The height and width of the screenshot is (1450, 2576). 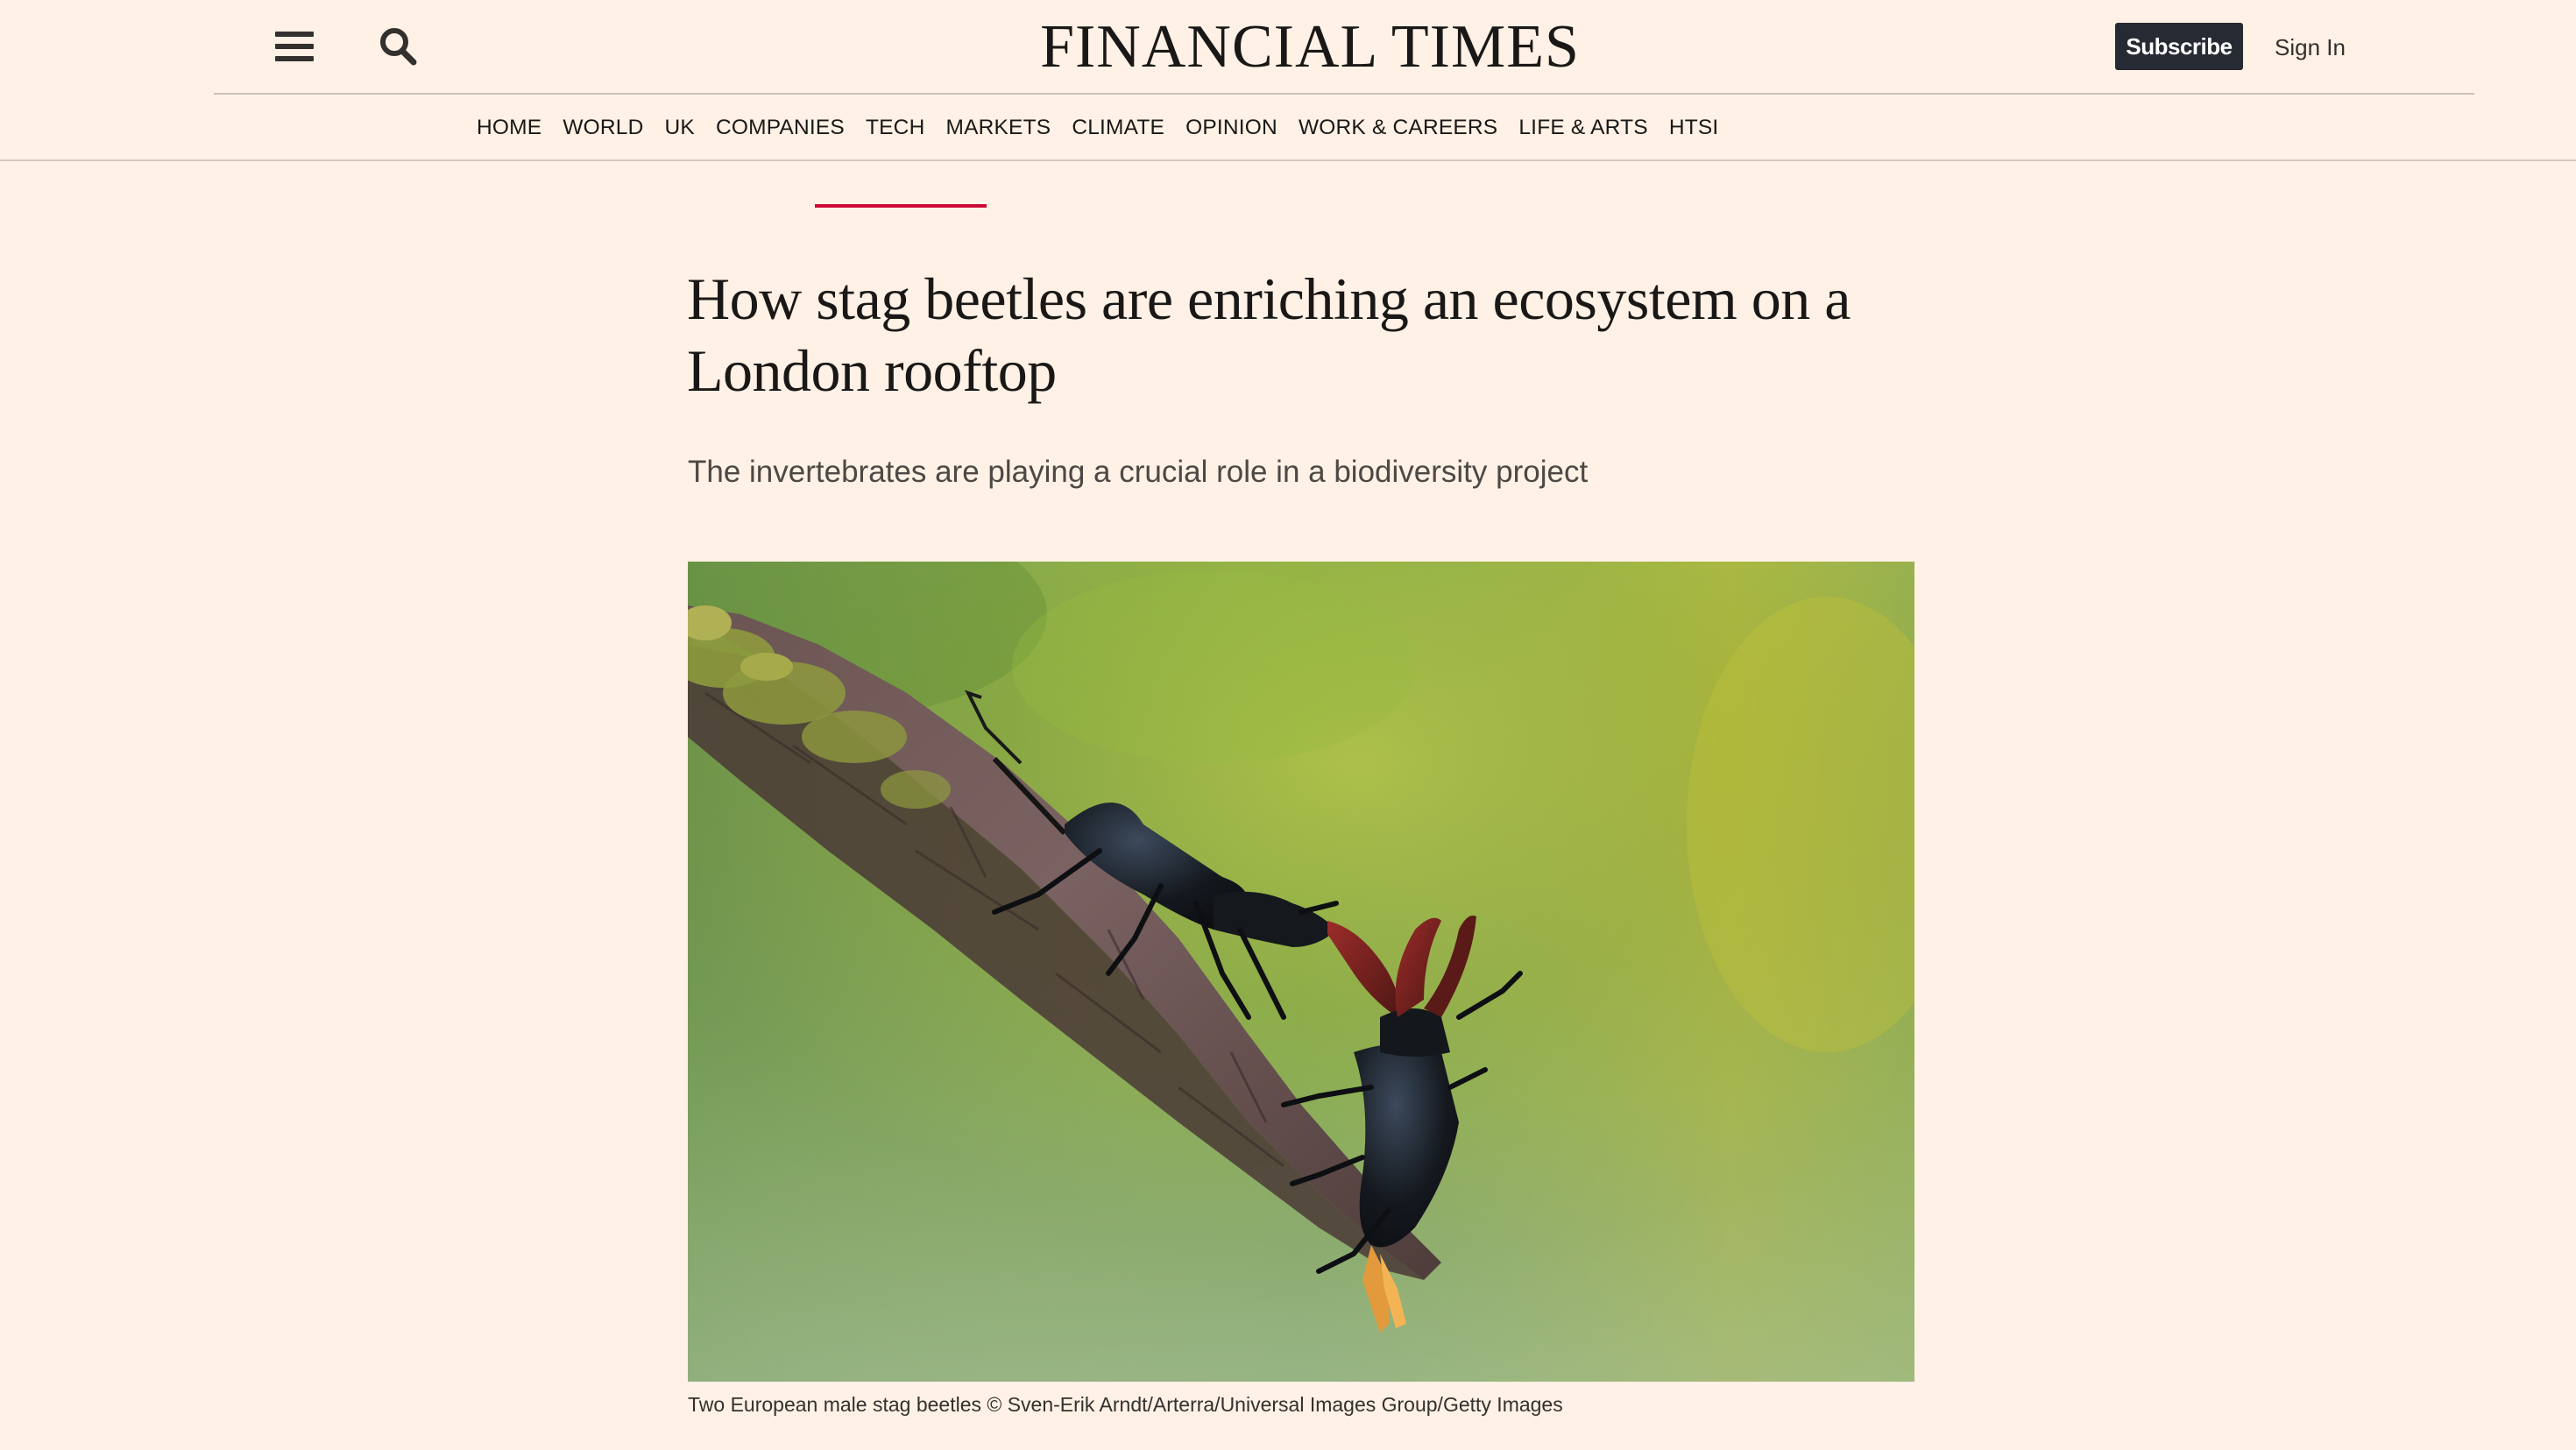 I want to click on nav-item-tech: TECH, so click(x=895, y=128).